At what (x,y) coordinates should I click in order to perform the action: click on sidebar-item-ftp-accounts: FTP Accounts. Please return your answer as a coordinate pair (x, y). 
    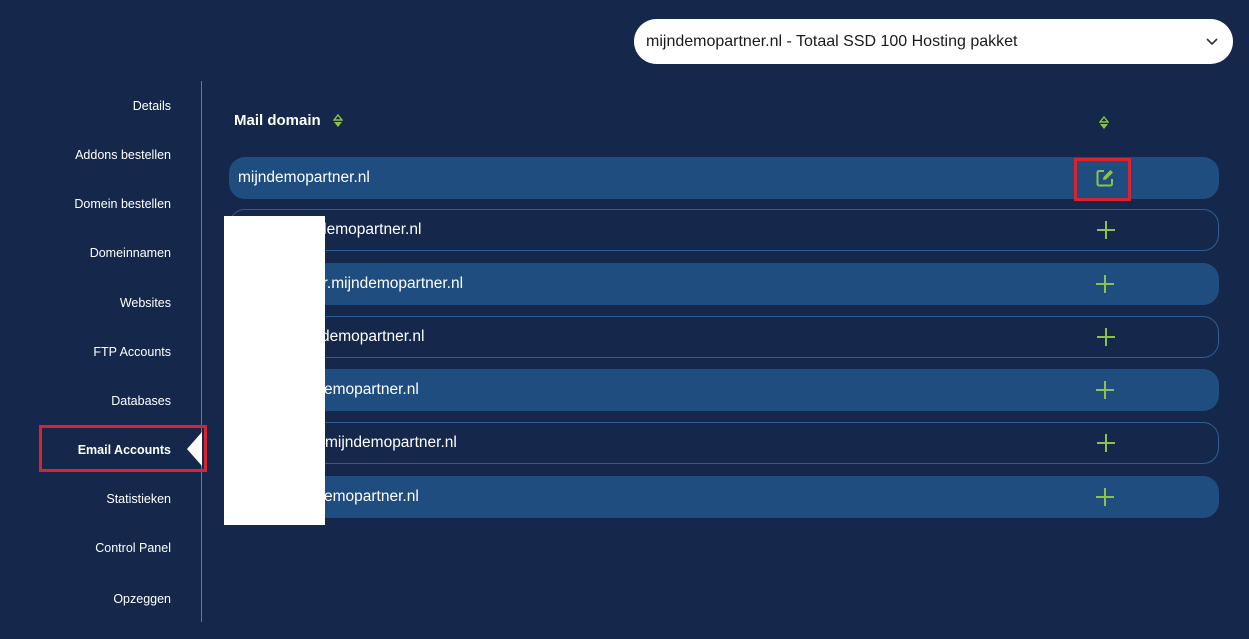
    Looking at the image, I should click on (132, 352).